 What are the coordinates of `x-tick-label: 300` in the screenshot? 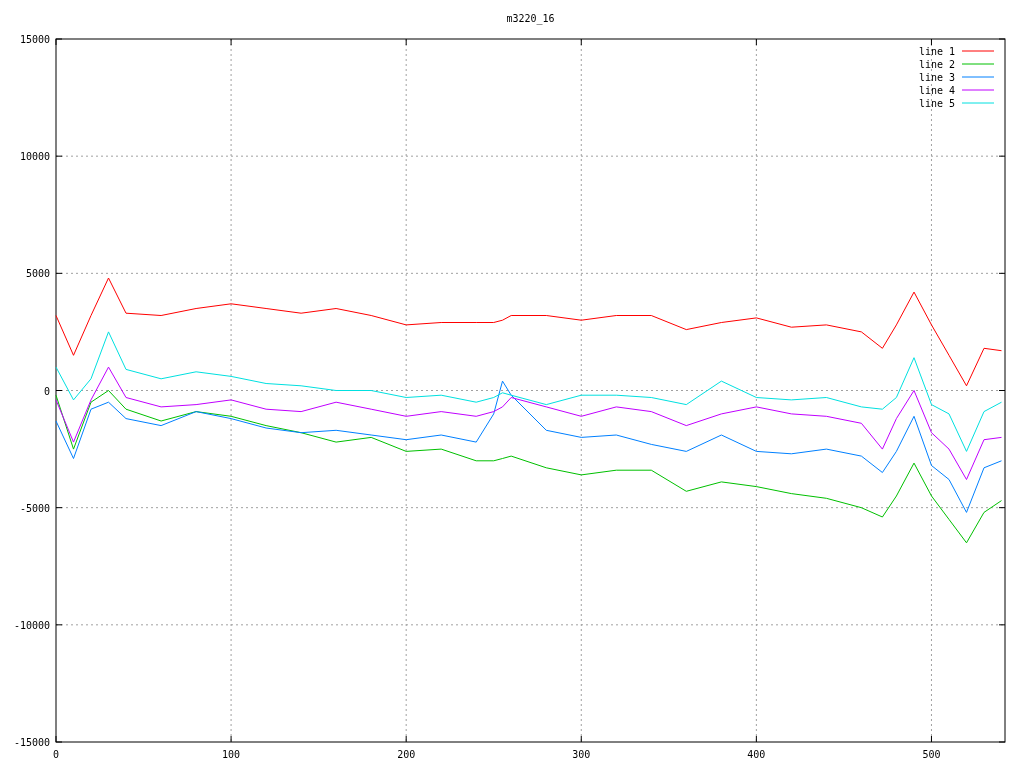 It's located at (581, 754).